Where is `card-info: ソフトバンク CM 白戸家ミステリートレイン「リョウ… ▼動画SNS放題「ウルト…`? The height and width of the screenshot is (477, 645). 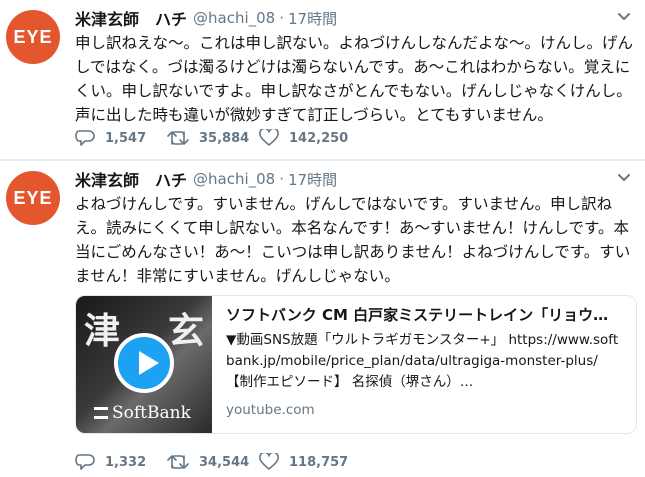
card-info: ソフトバンク CM 白戸家ミステリートレイン「リョウ… ▼動画SNS放題「ウルト… is located at coordinates (426, 361).